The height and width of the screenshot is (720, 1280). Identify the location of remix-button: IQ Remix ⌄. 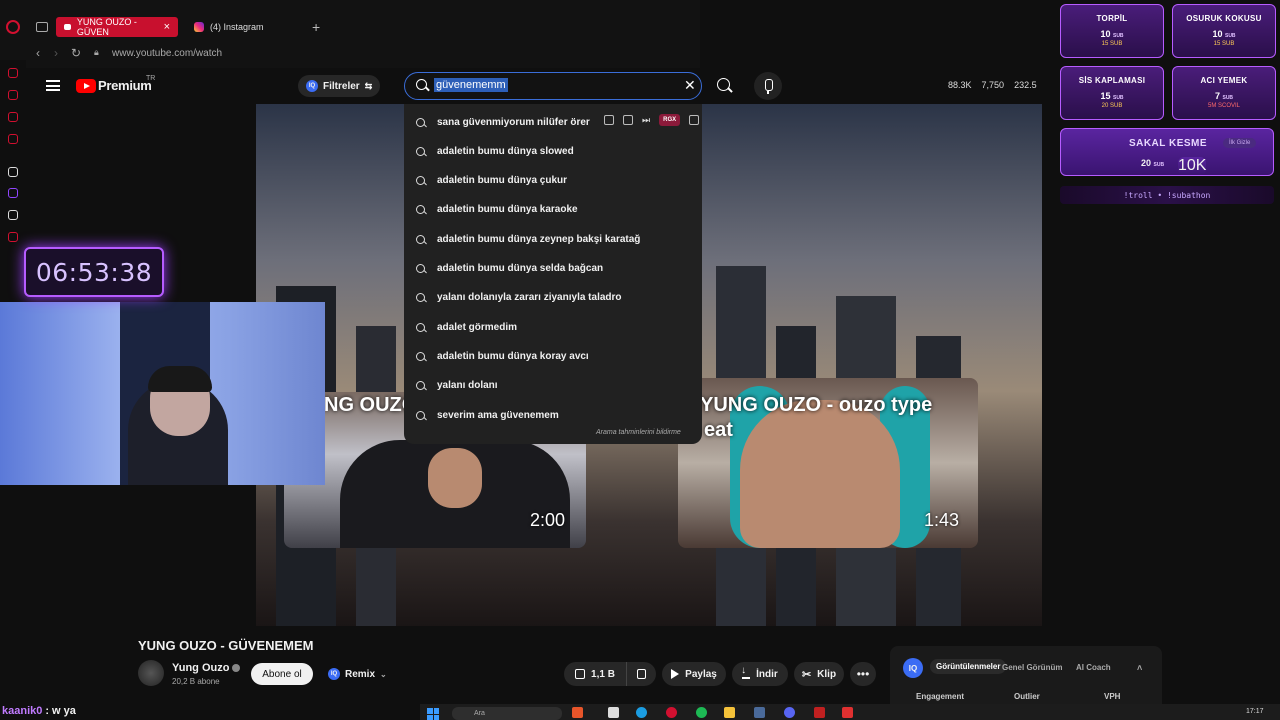
(357, 674).